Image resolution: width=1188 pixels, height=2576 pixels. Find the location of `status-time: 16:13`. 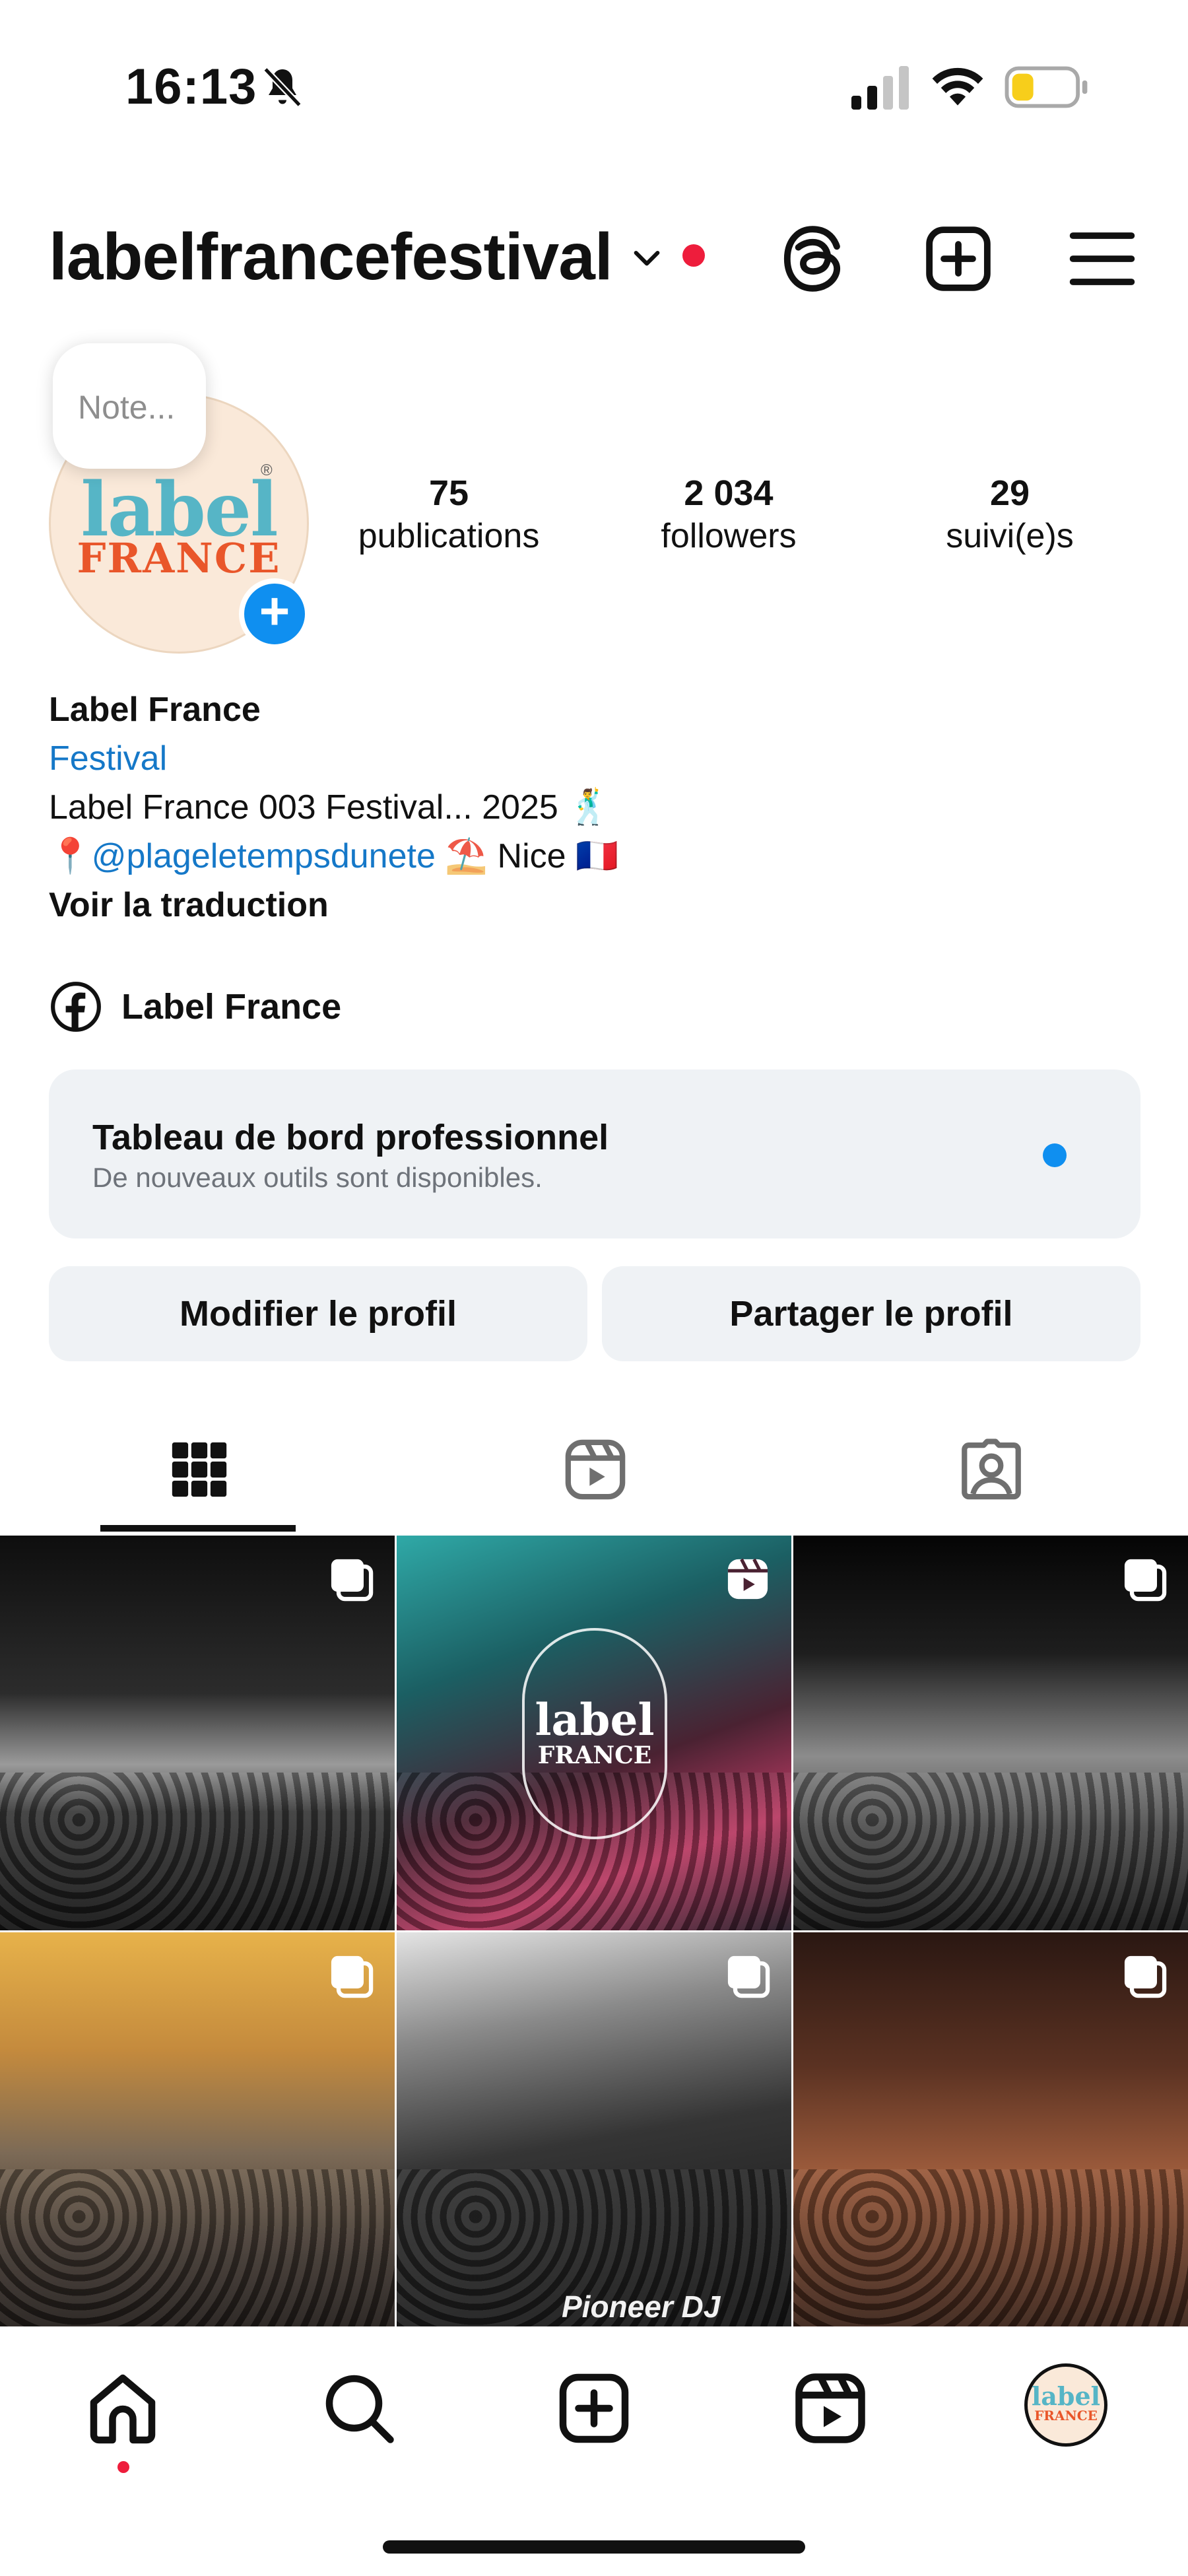

status-time: 16:13 is located at coordinates (191, 87).